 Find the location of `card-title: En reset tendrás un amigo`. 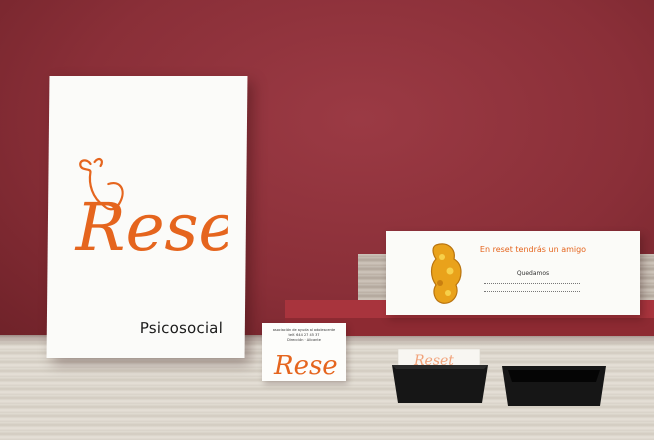

card-title: En reset tendrás un amigo is located at coordinates (533, 249).